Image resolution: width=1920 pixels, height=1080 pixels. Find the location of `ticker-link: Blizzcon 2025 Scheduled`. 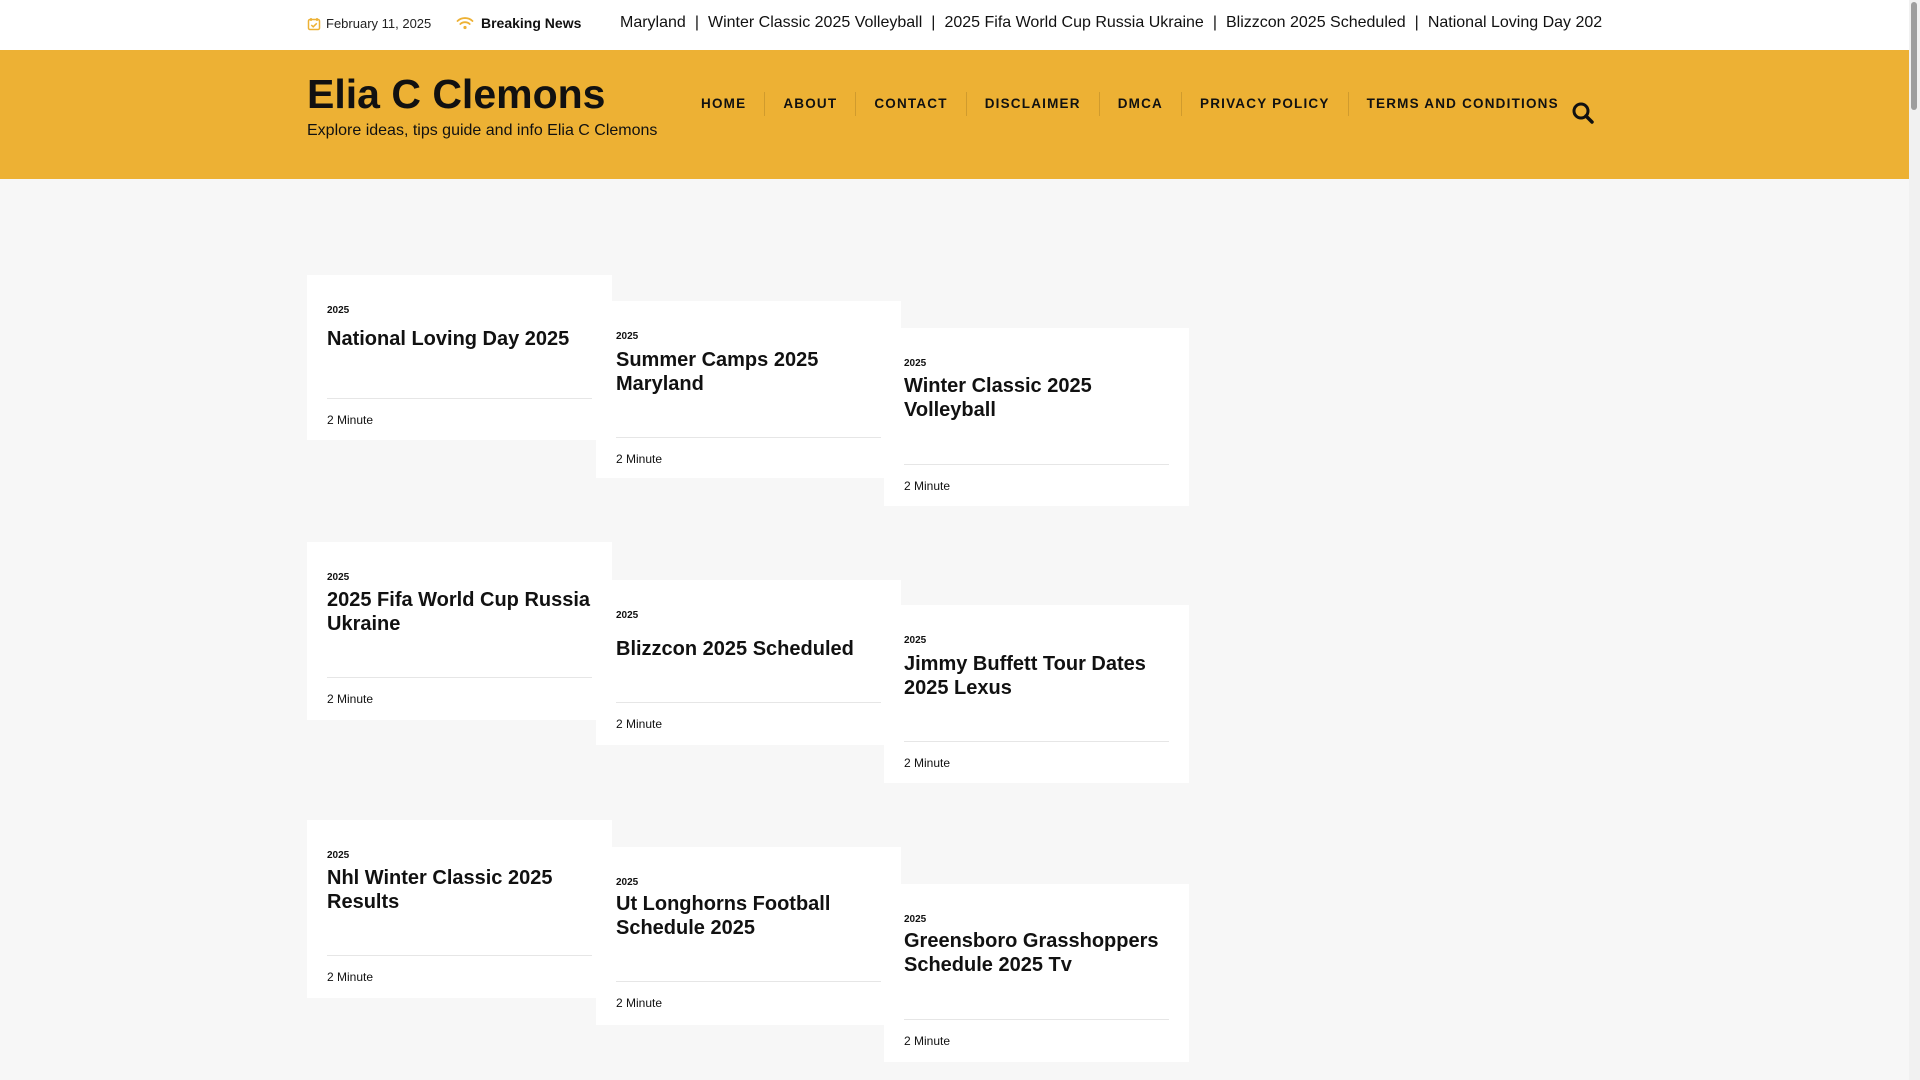

ticker-link: Blizzcon 2025 Scheduled is located at coordinates (1316, 22).